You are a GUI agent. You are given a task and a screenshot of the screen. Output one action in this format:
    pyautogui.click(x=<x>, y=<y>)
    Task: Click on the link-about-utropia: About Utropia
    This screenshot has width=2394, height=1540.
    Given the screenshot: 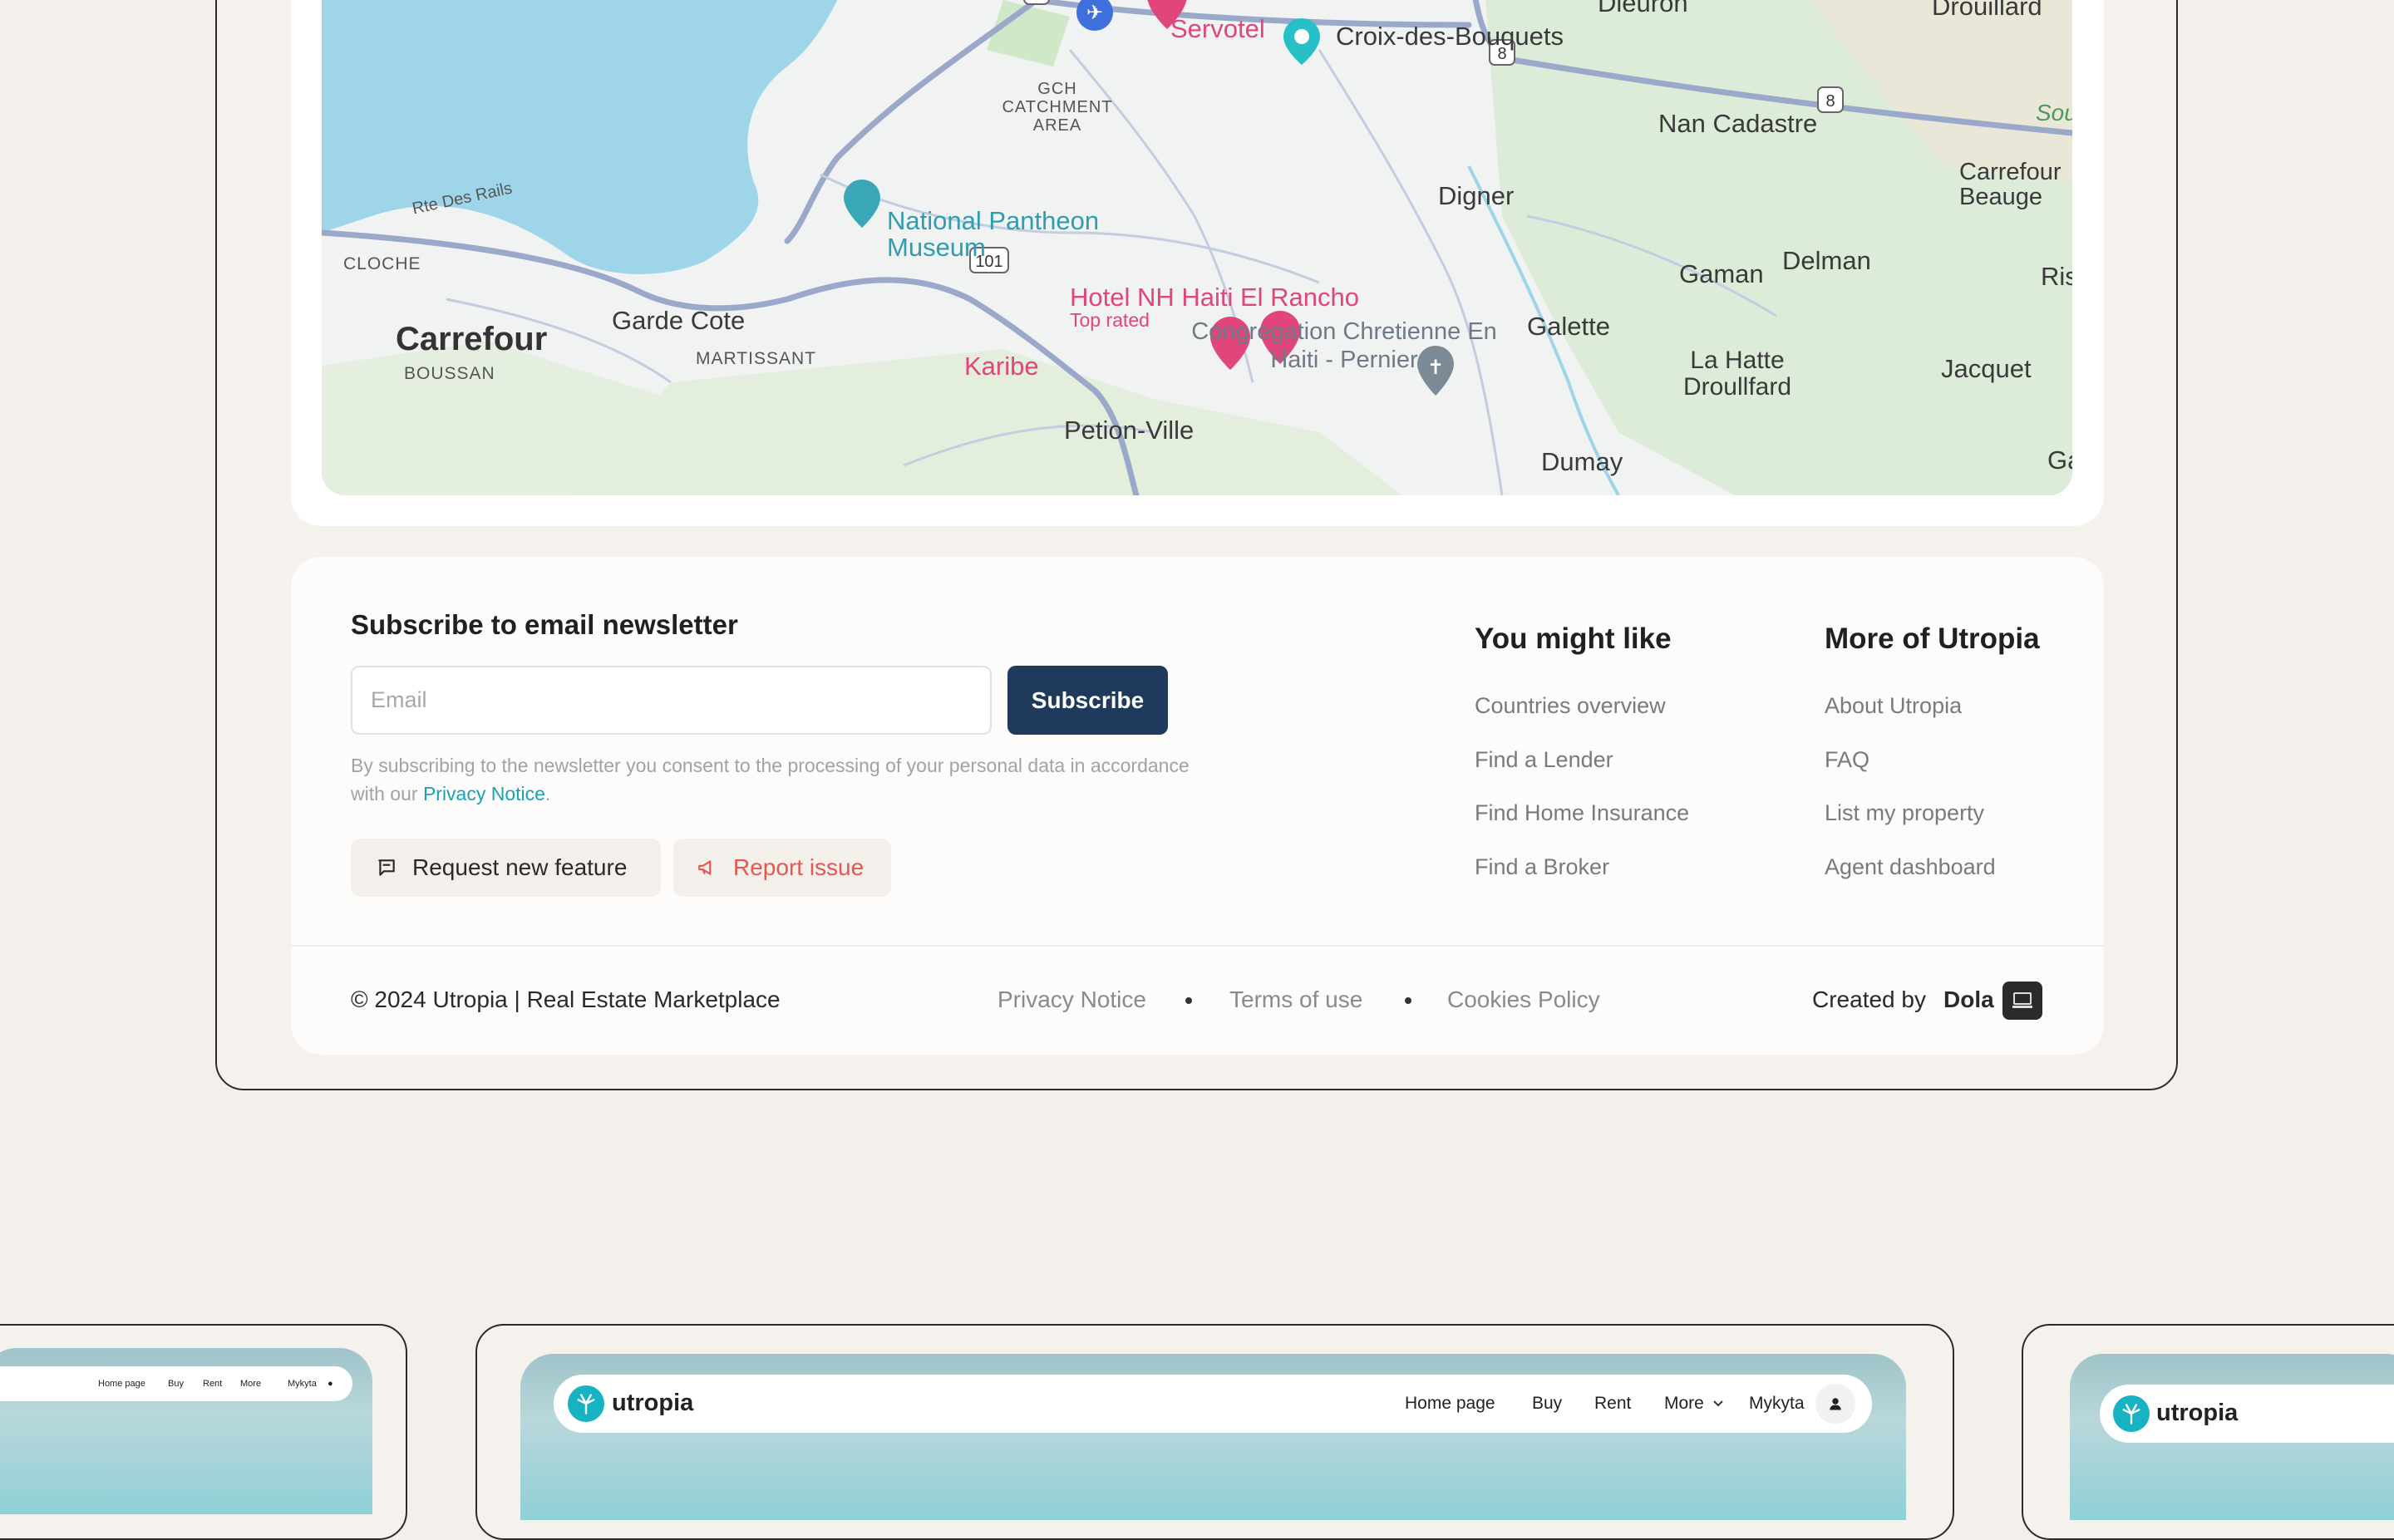 What is the action you would take?
    pyautogui.click(x=1893, y=706)
    